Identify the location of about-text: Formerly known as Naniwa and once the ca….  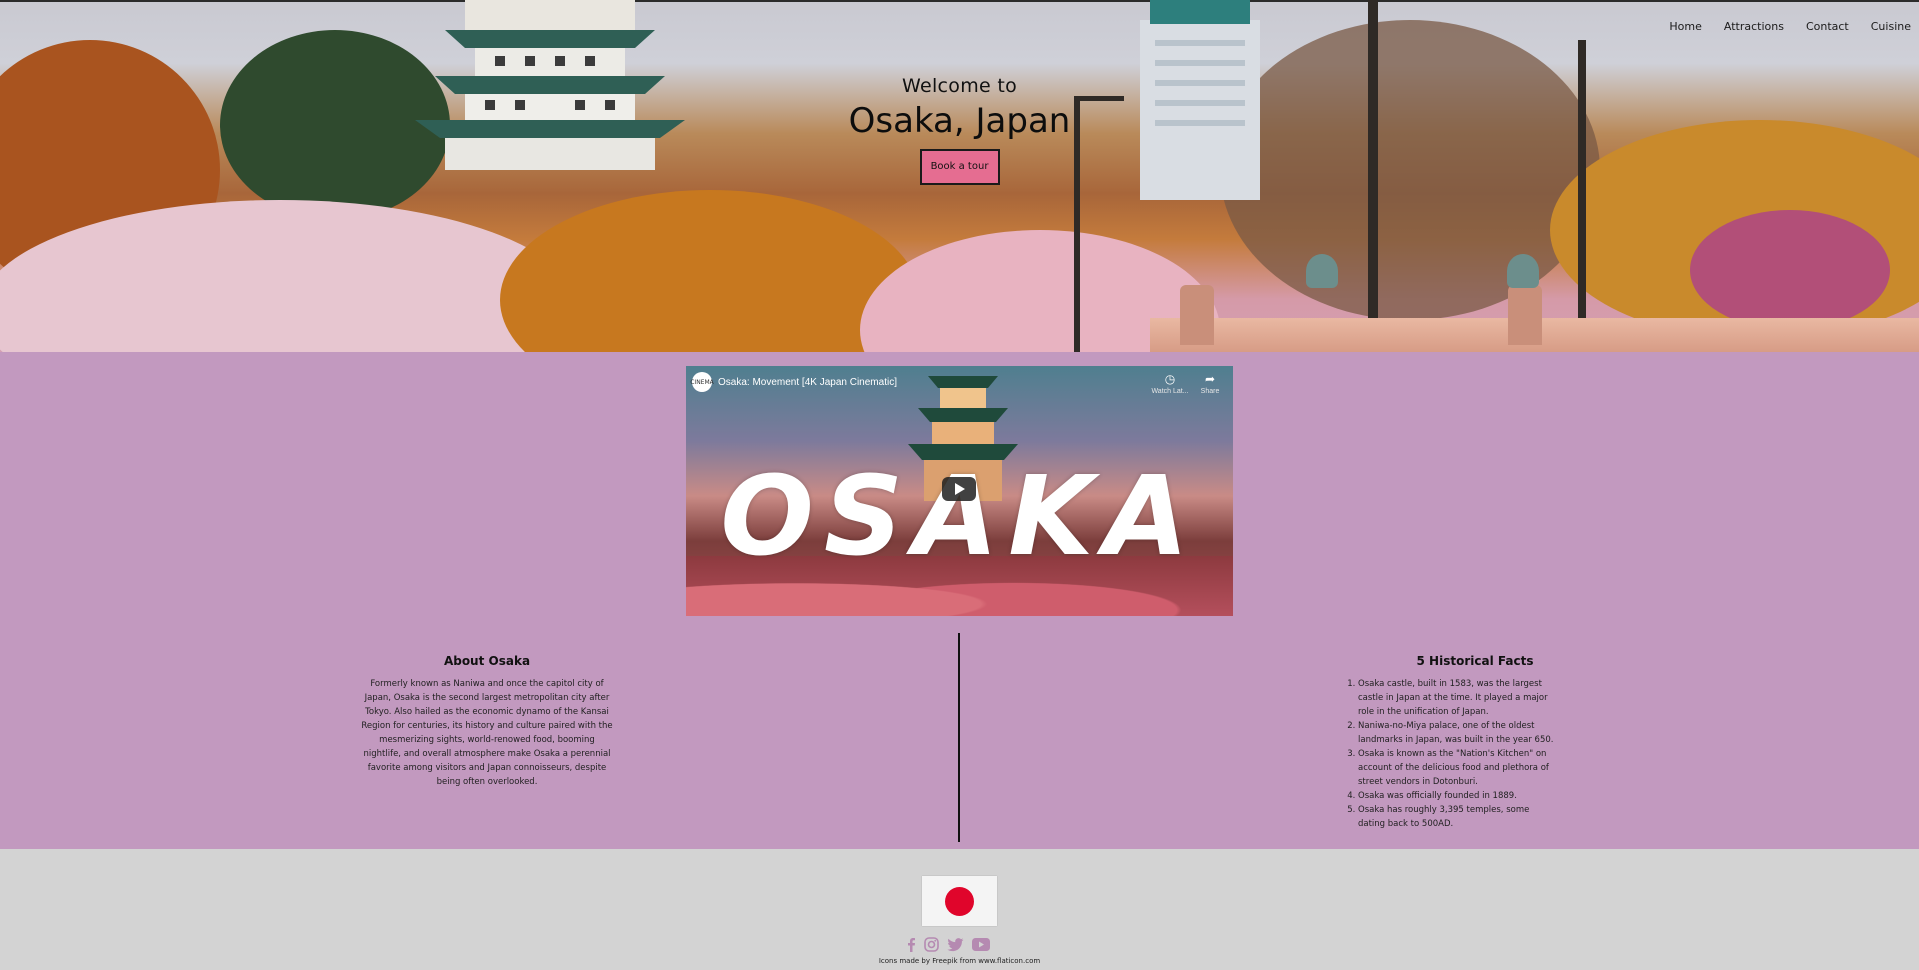
(487, 733).